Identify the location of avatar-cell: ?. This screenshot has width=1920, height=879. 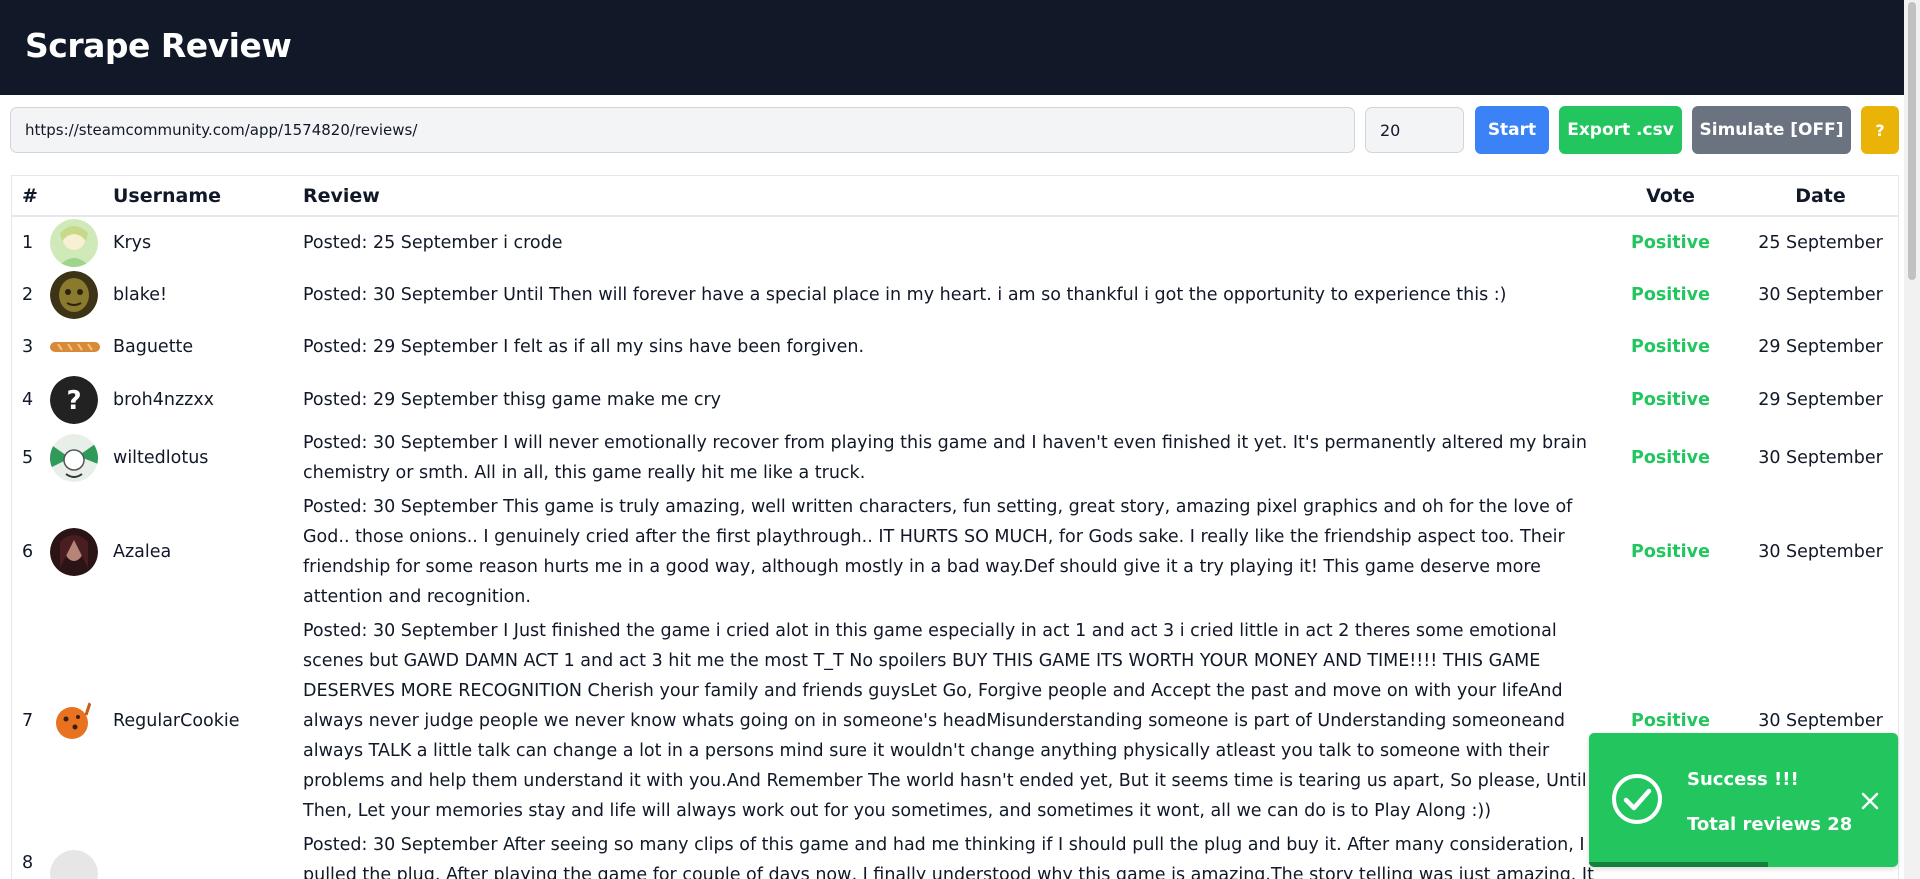
(81, 399).